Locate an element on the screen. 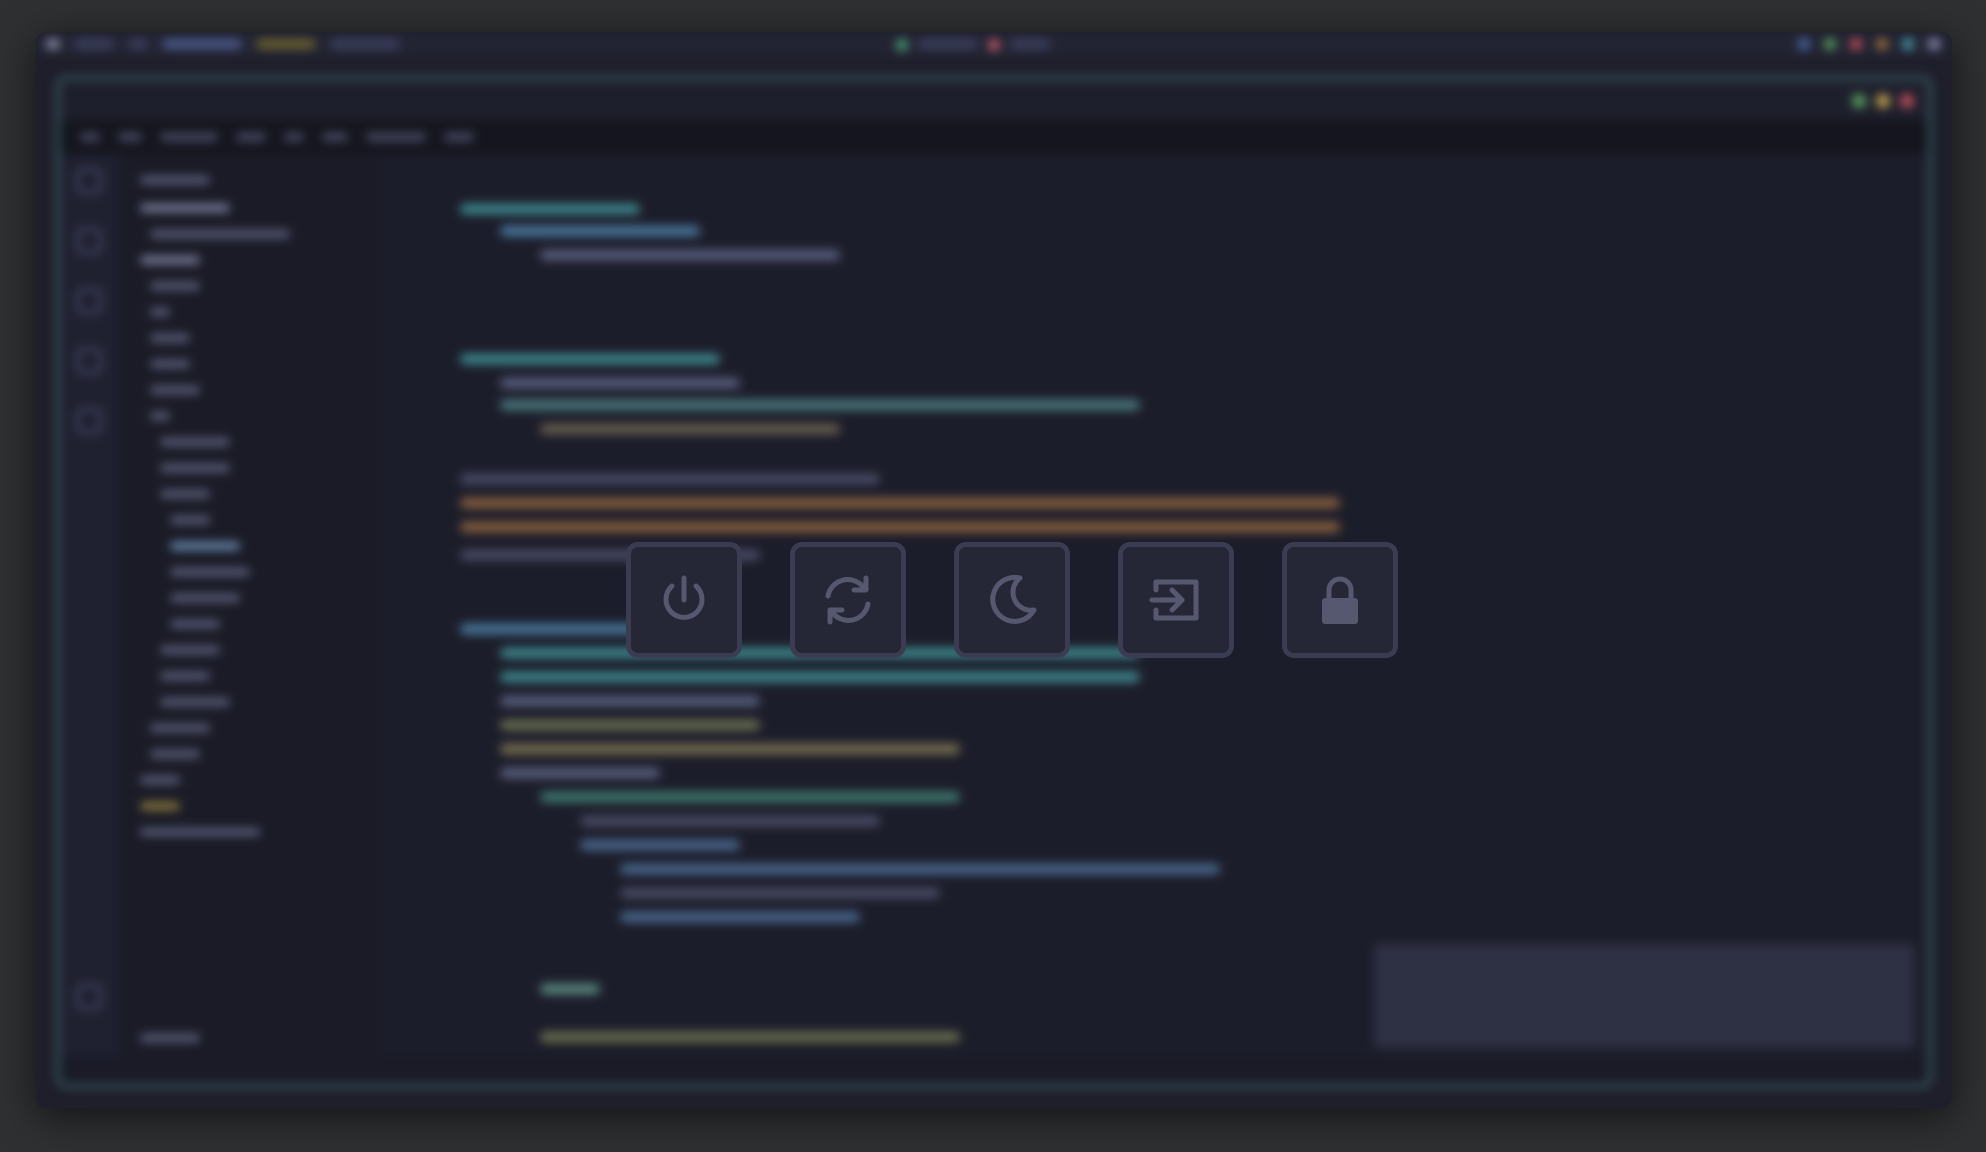 The height and width of the screenshot is (1152, 1986). shutdown-button: shutdown is located at coordinates (684, 600).